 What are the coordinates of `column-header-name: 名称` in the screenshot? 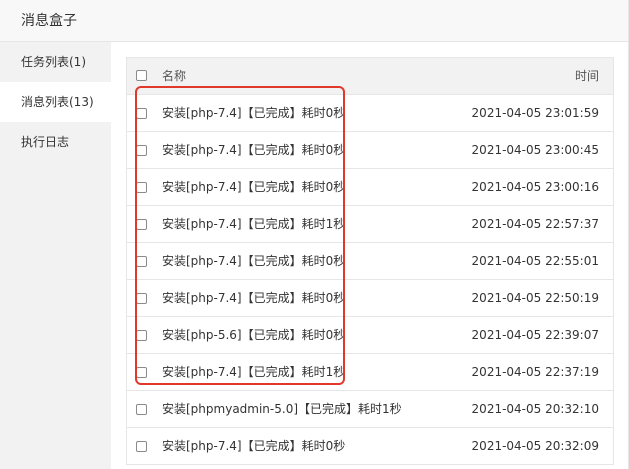 It's located at (174, 76).